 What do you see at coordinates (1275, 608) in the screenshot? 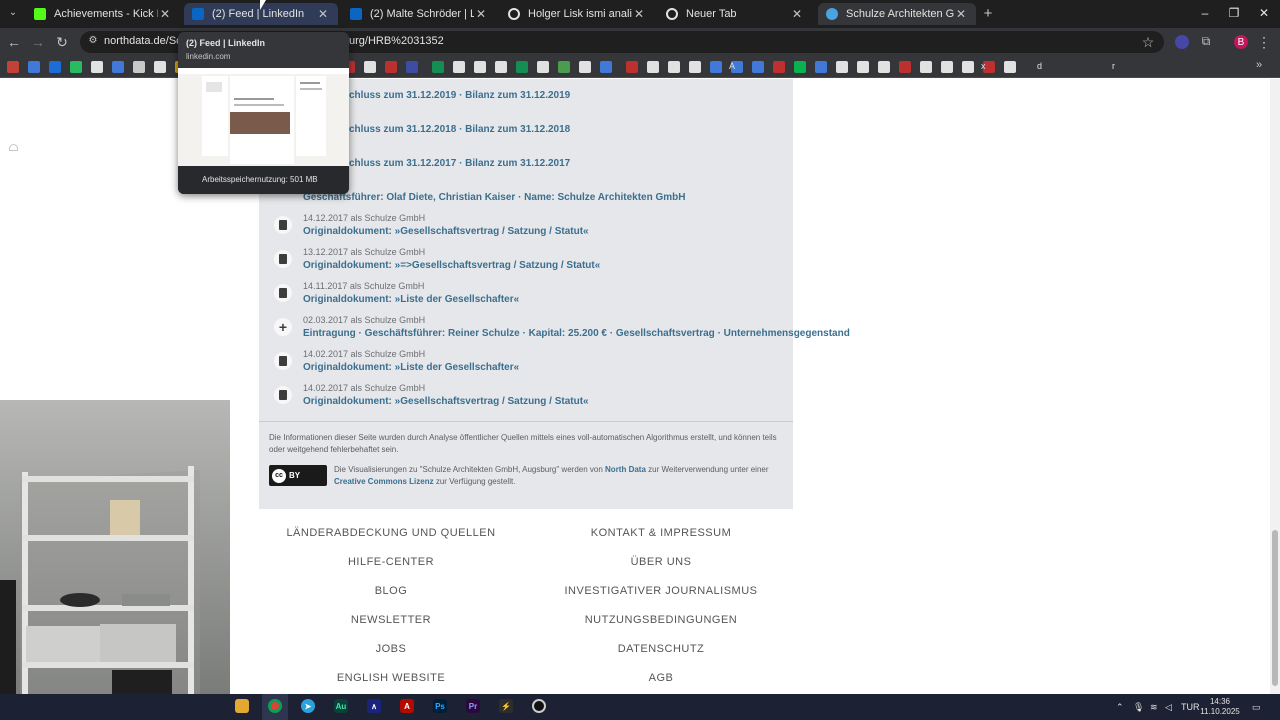
I see `scrollbar-thumb` at bounding box center [1275, 608].